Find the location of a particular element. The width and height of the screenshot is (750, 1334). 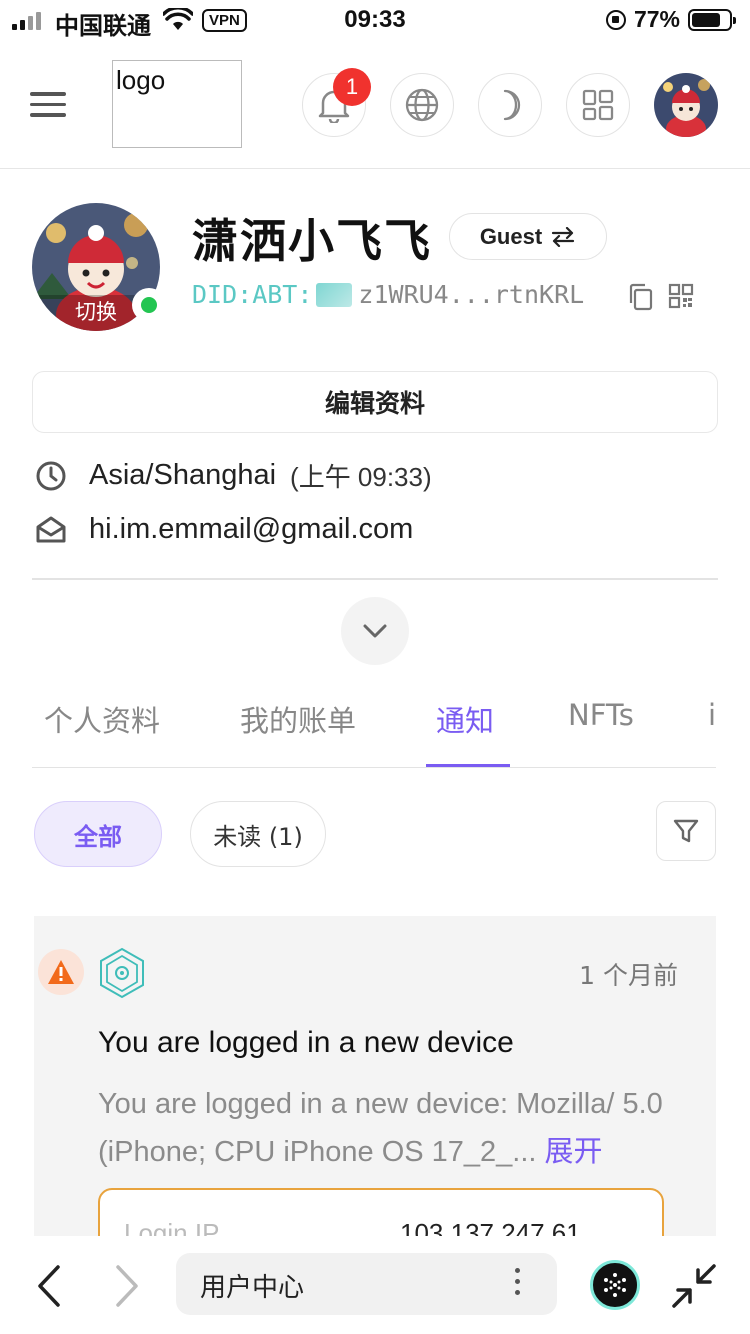

apps-grid-icon is located at coordinates (598, 105).